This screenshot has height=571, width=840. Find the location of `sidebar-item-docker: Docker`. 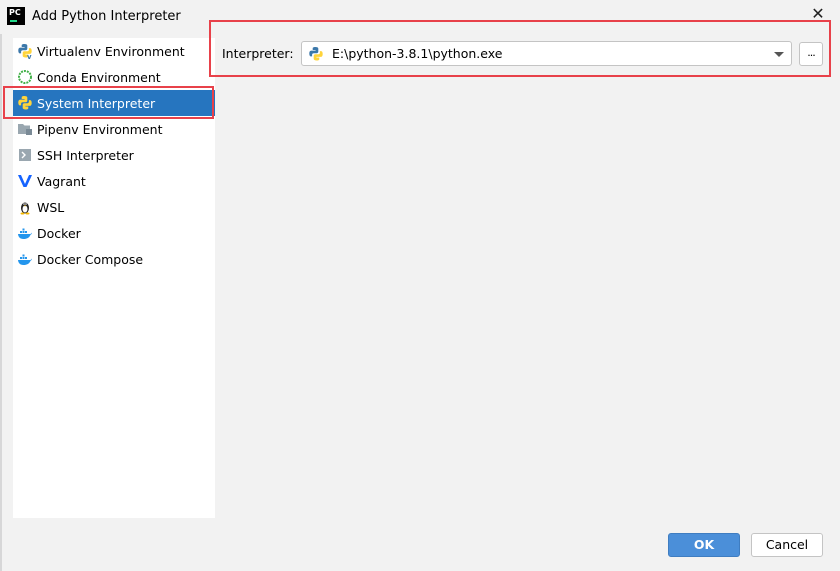

sidebar-item-docker: Docker is located at coordinates (114, 233).